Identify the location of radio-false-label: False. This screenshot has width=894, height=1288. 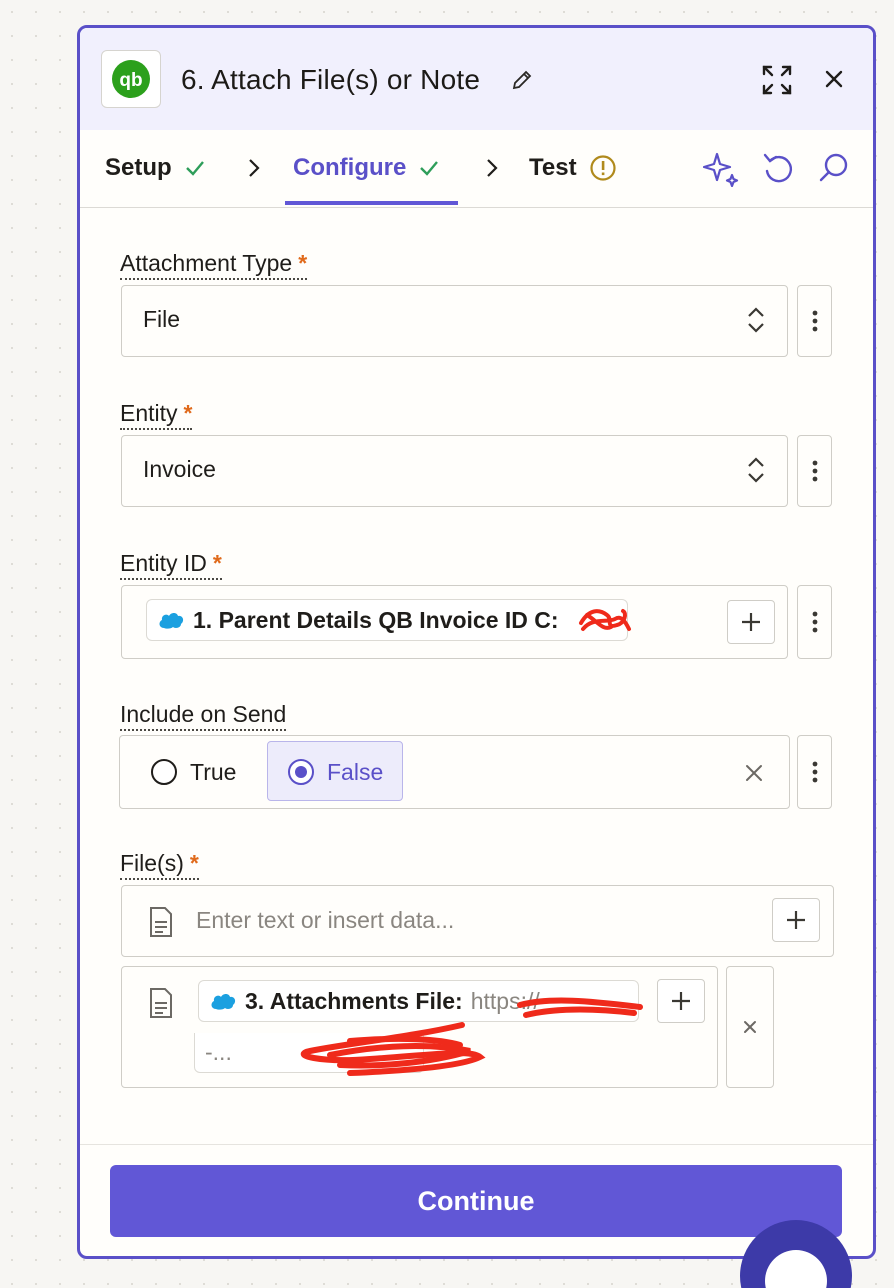
(355, 771).